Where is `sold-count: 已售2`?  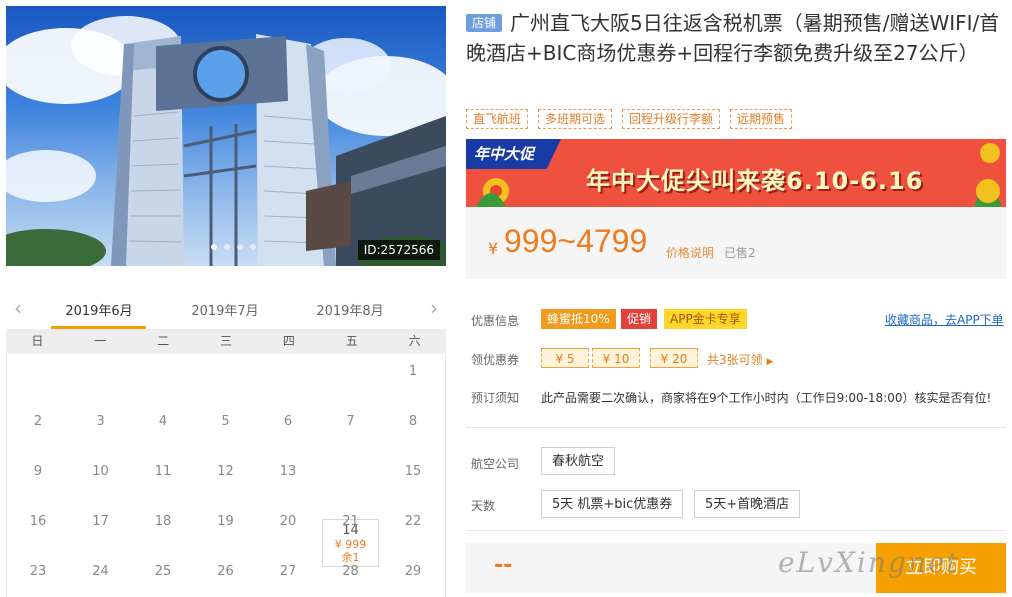
sold-count: 已售2 is located at coordinates (740, 253).